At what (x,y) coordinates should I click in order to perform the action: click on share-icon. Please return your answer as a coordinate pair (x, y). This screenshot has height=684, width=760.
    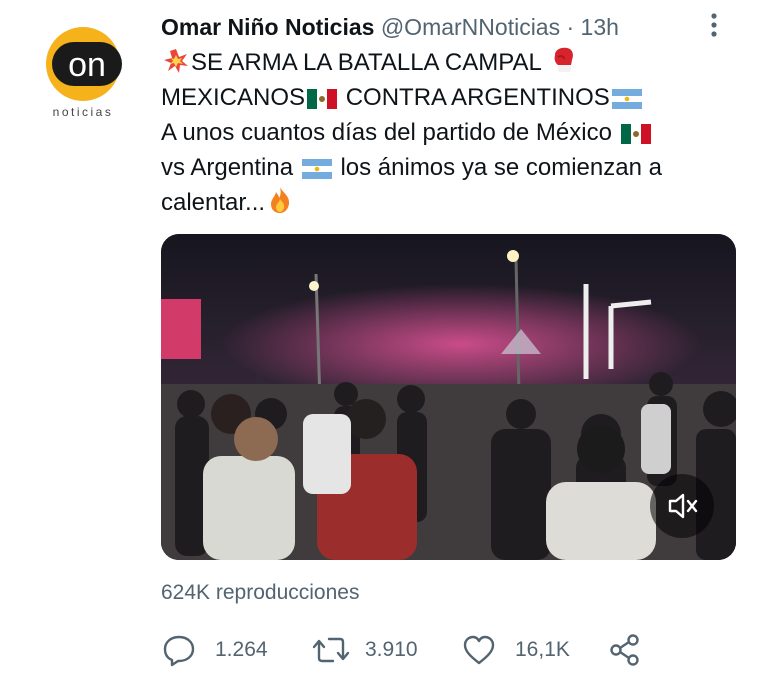
    Looking at the image, I should click on (624, 650).